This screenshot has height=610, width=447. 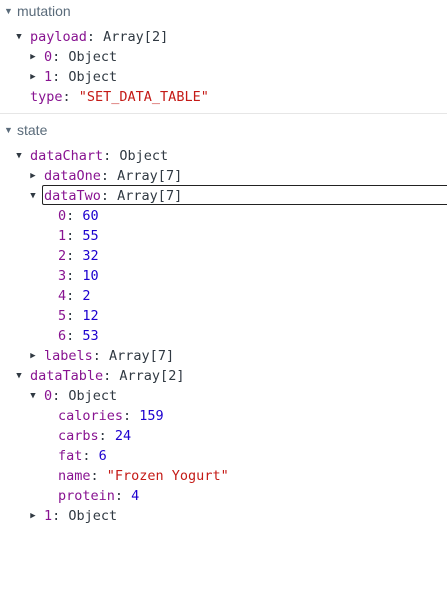 I want to click on tree-row-labels: ▶ labels: Array[7], so click(x=223, y=356).